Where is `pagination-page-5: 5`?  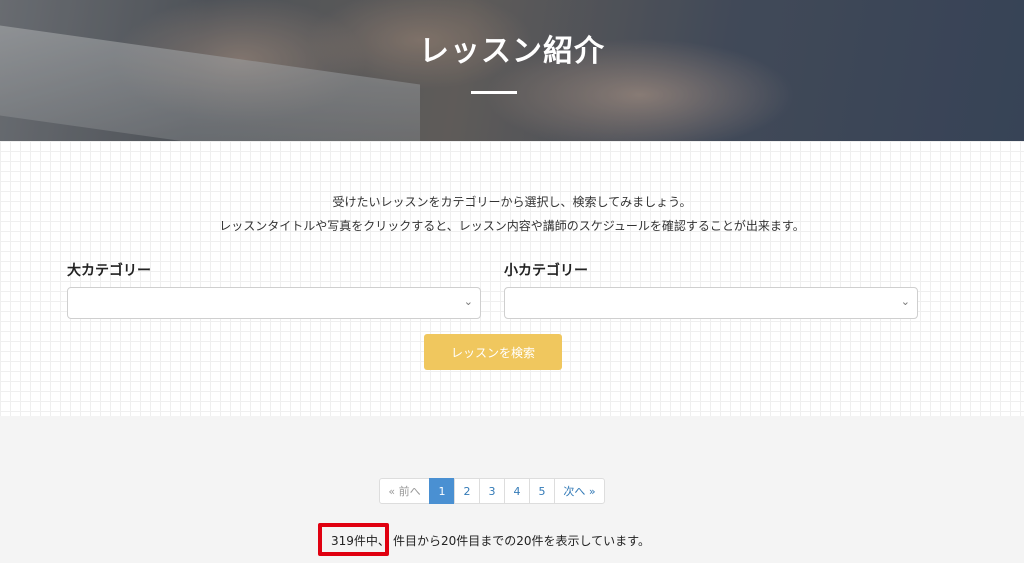
pagination-page-5: 5 is located at coordinates (542, 491).